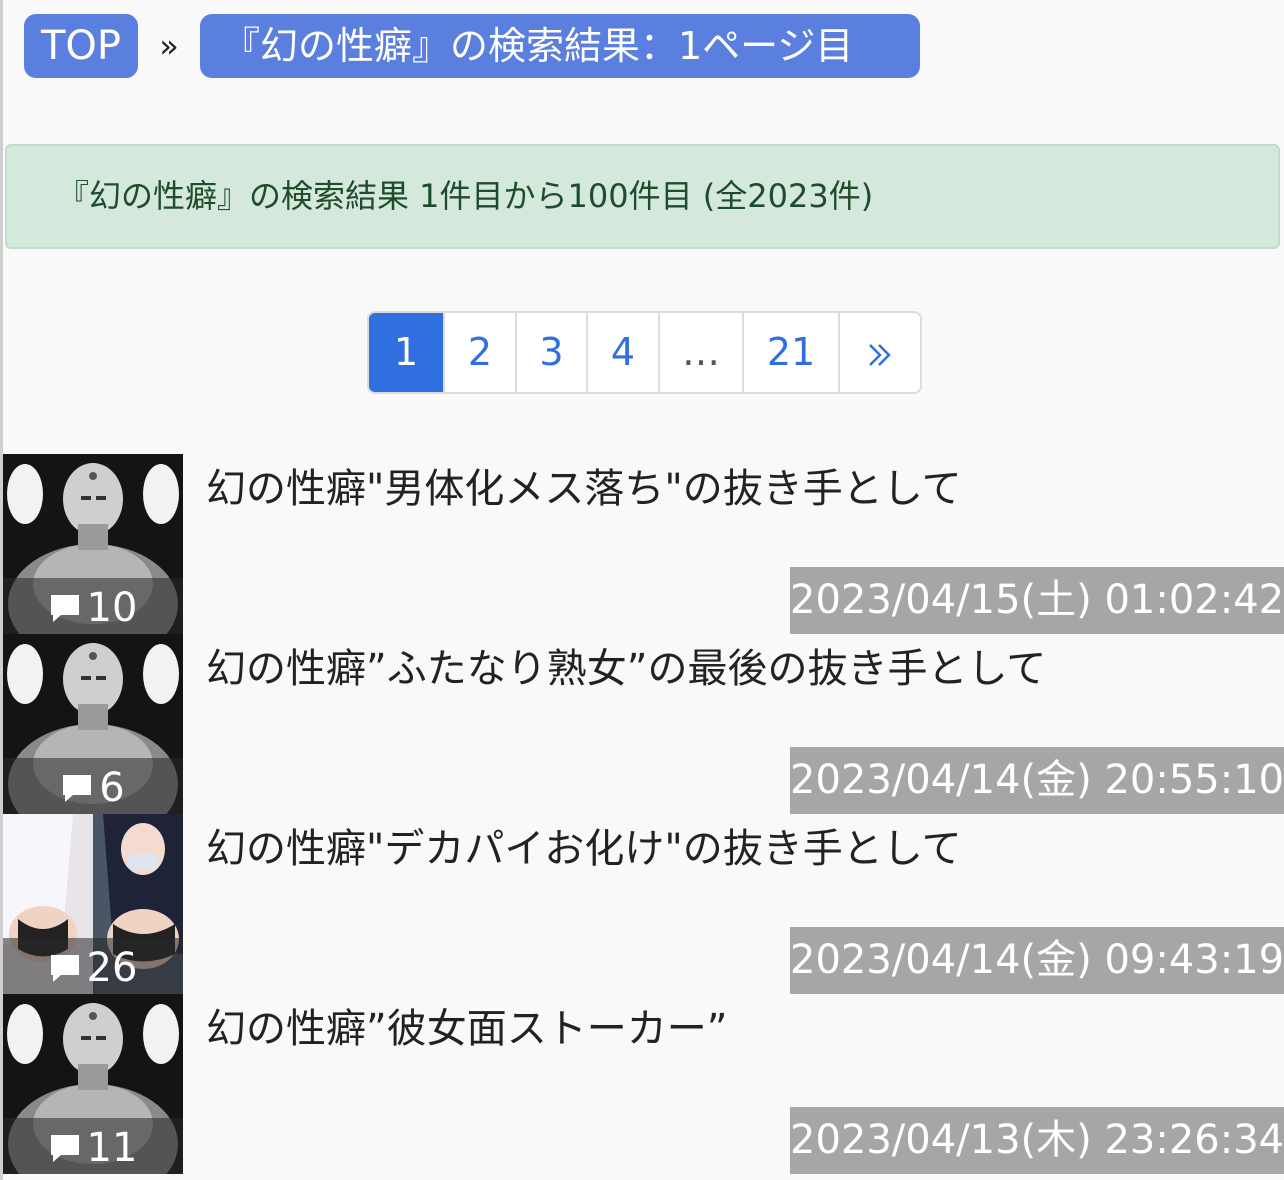 Image resolution: width=1284 pixels, height=1180 pixels. Describe the element at coordinates (1037, 780) in the screenshot. I see `post-date: 2023/04/14(金) 20:55:10` at that location.